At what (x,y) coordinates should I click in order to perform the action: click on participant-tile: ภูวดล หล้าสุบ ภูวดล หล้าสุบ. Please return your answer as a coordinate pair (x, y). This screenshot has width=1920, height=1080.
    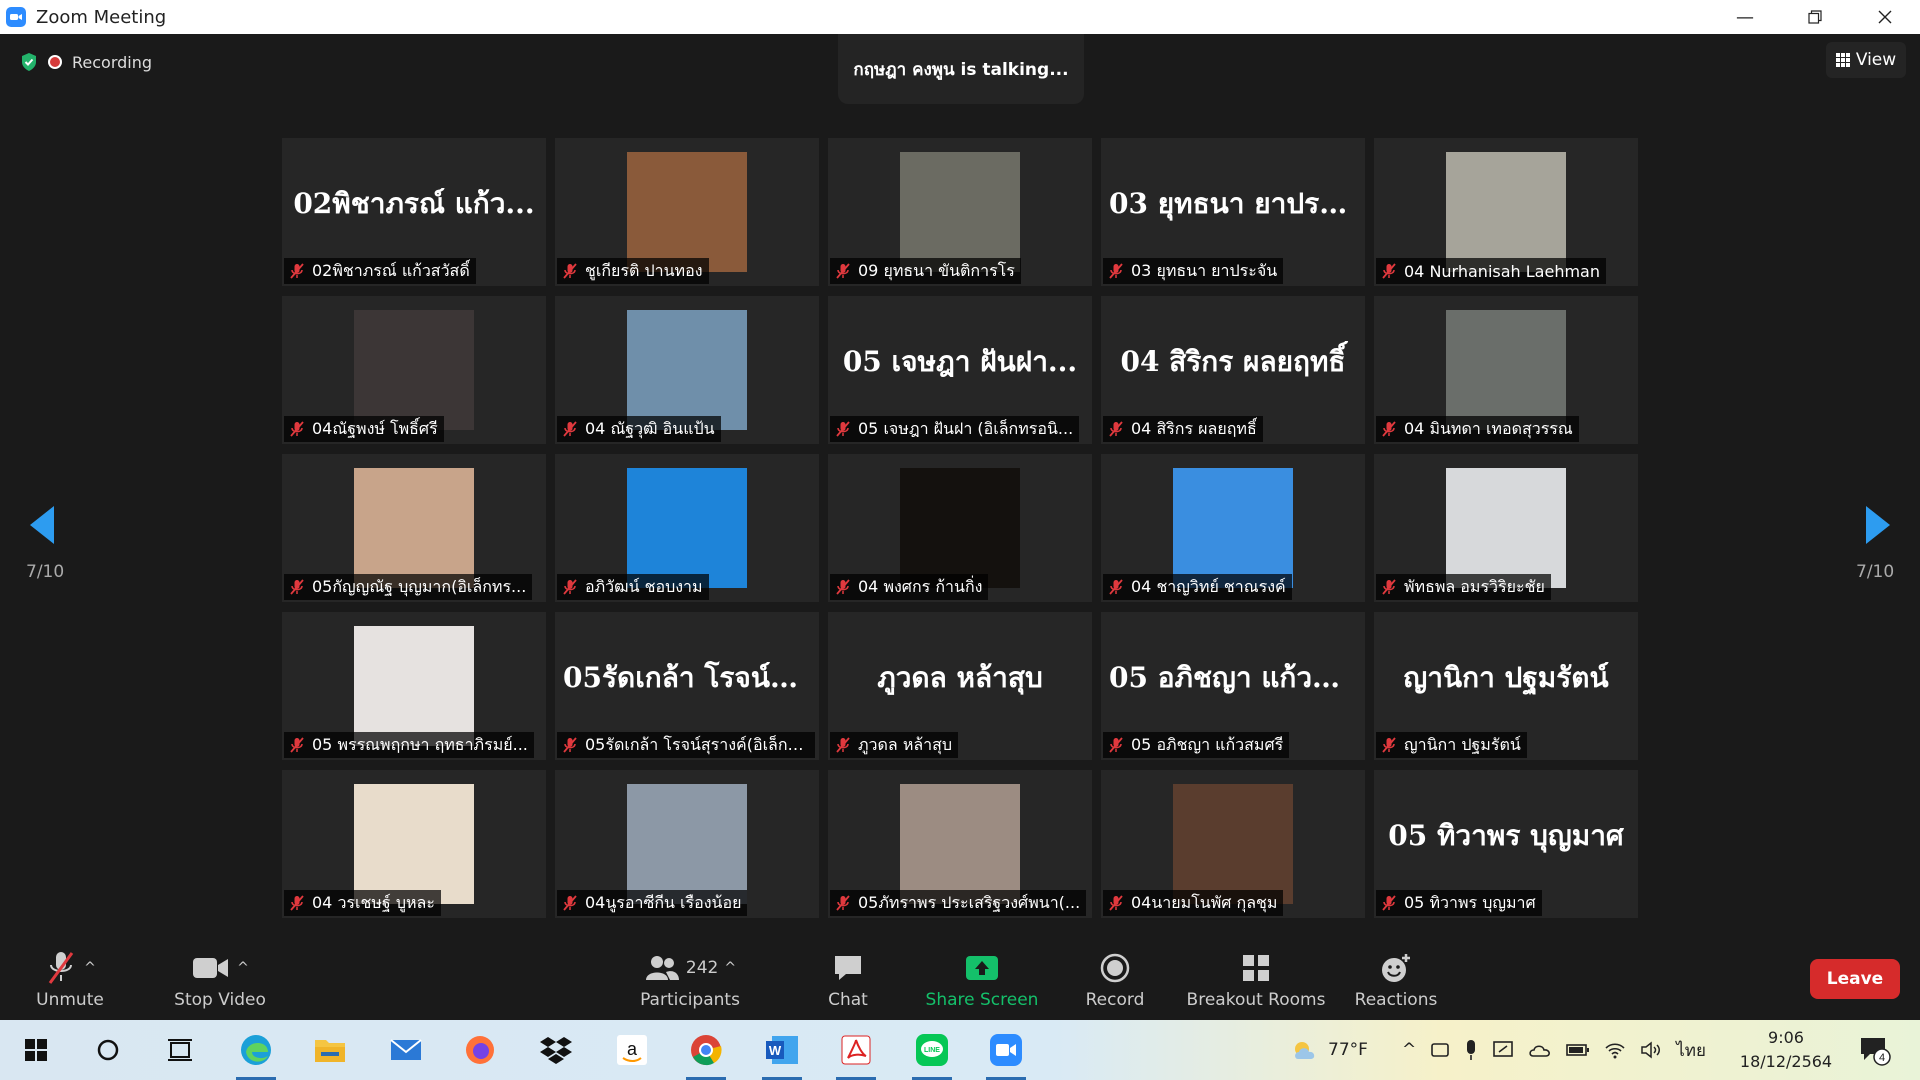
    Looking at the image, I should click on (960, 686).